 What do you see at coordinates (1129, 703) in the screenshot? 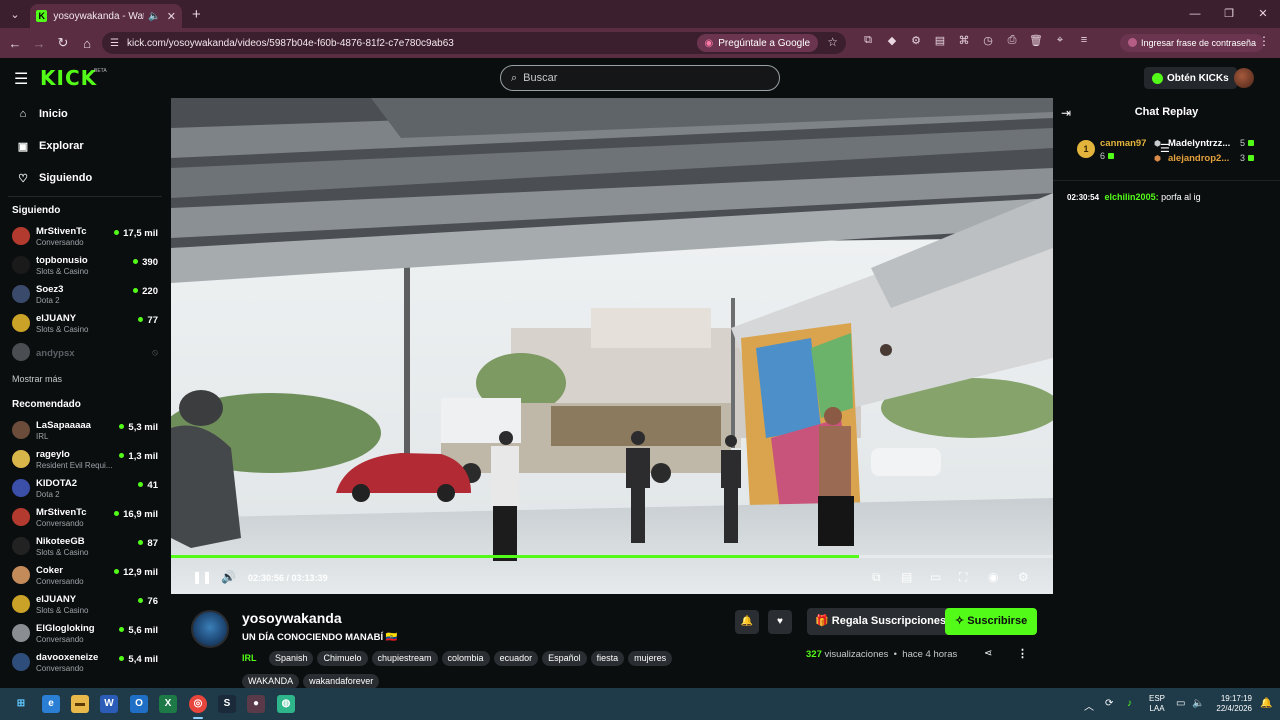
I see `mic-icon: ♪` at bounding box center [1129, 703].